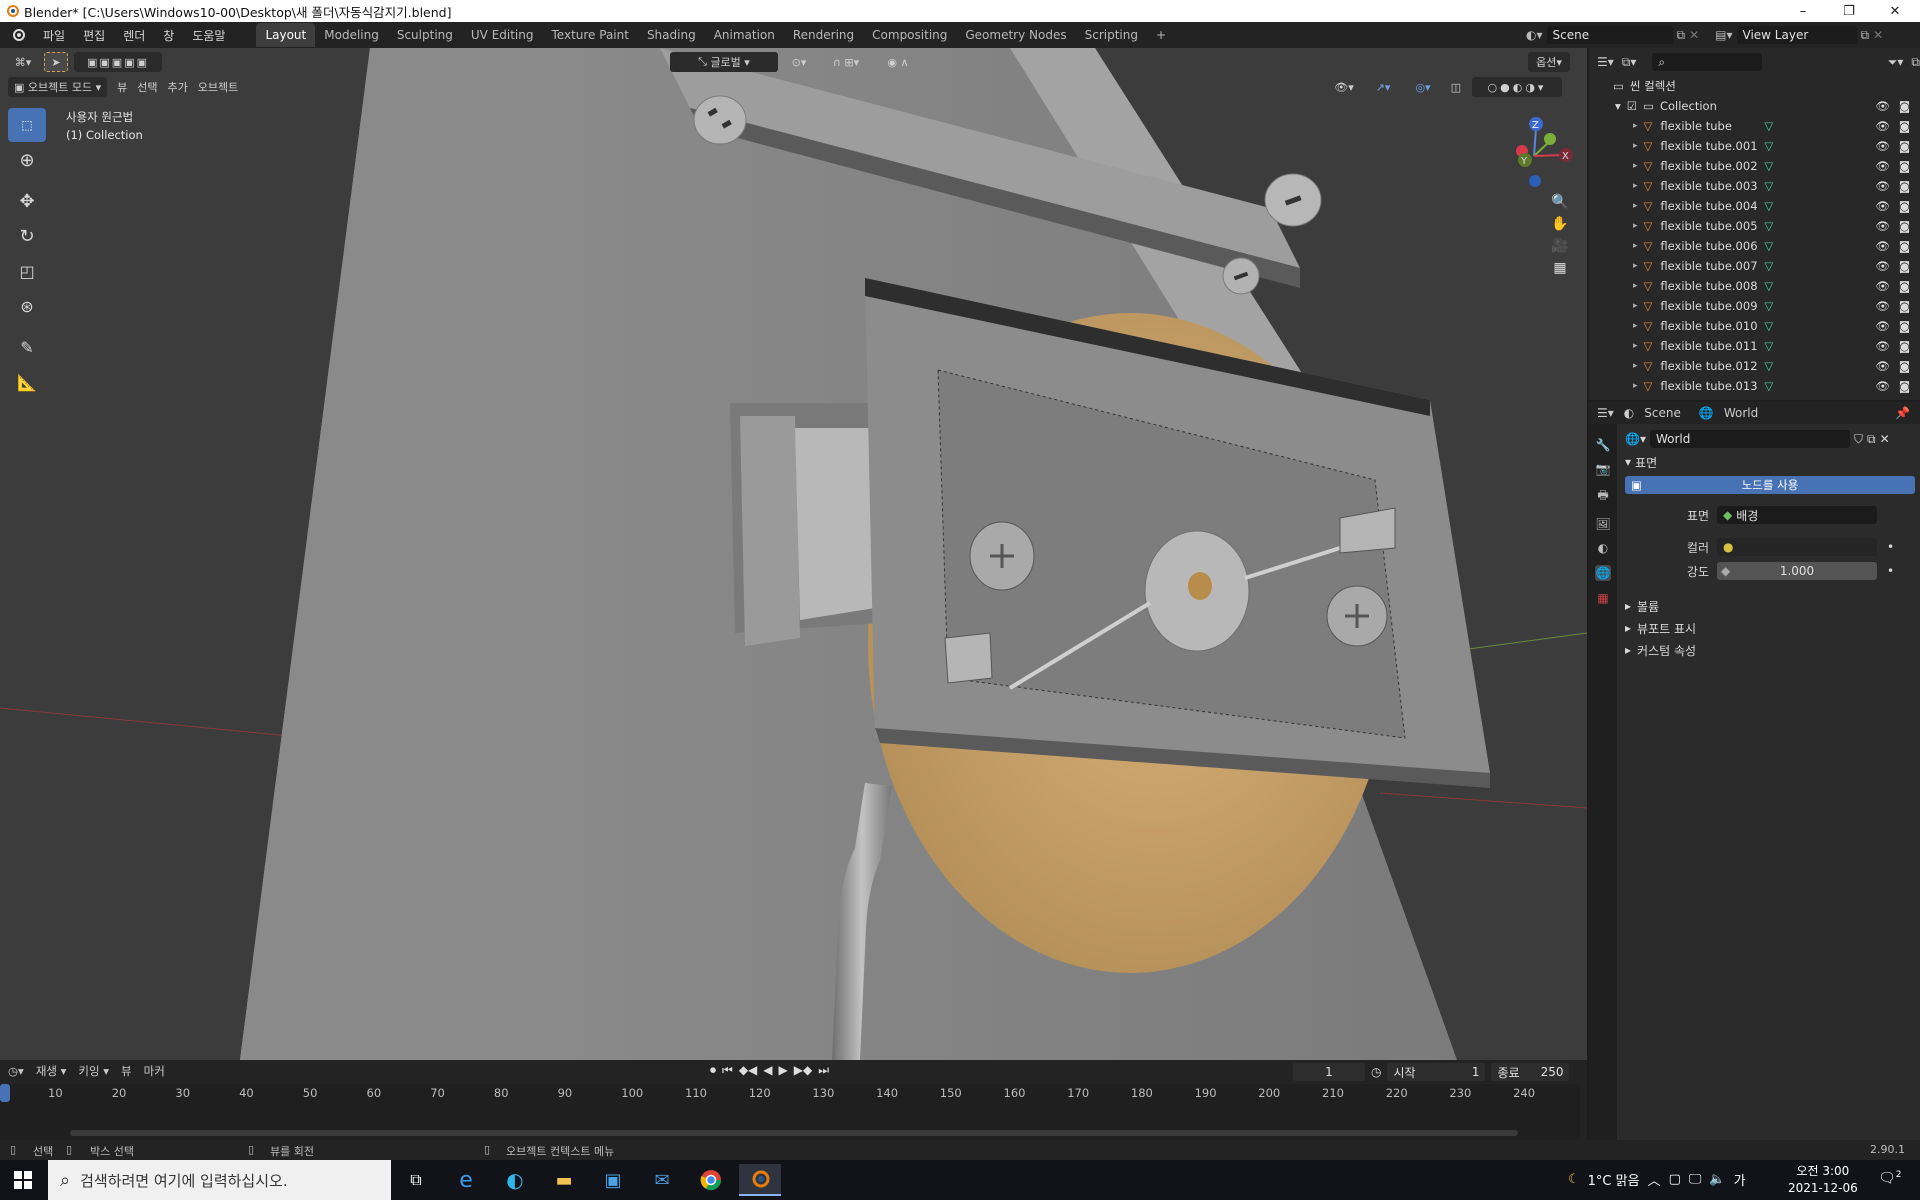 The image size is (1920, 1200). I want to click on tab-layout: Layout, so click(286, 35).